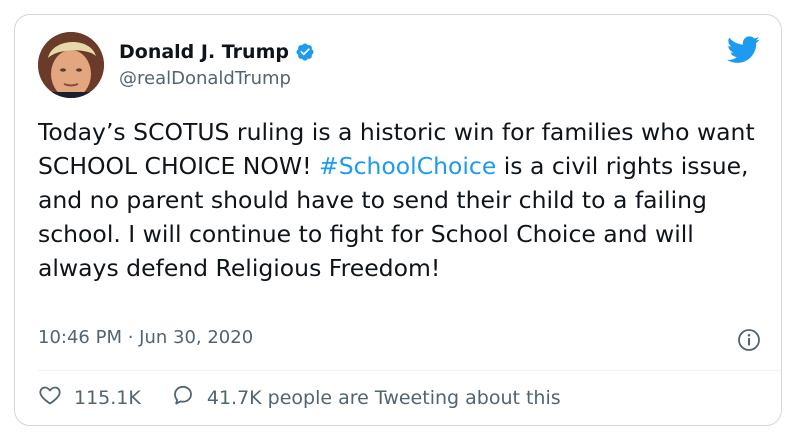 This screenshot has width=800, height=442. I want to click on speech-bubble-icon, so click(183, 397).